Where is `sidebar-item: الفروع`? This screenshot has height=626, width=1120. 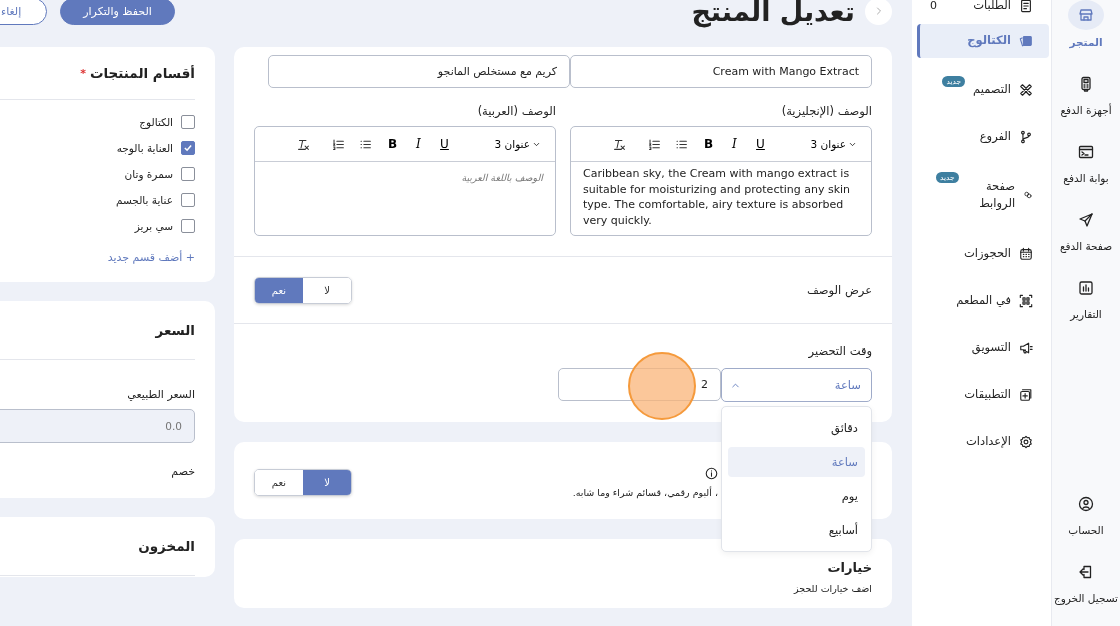
sidebar-item: الفروع is located at coordinates (983, 136).